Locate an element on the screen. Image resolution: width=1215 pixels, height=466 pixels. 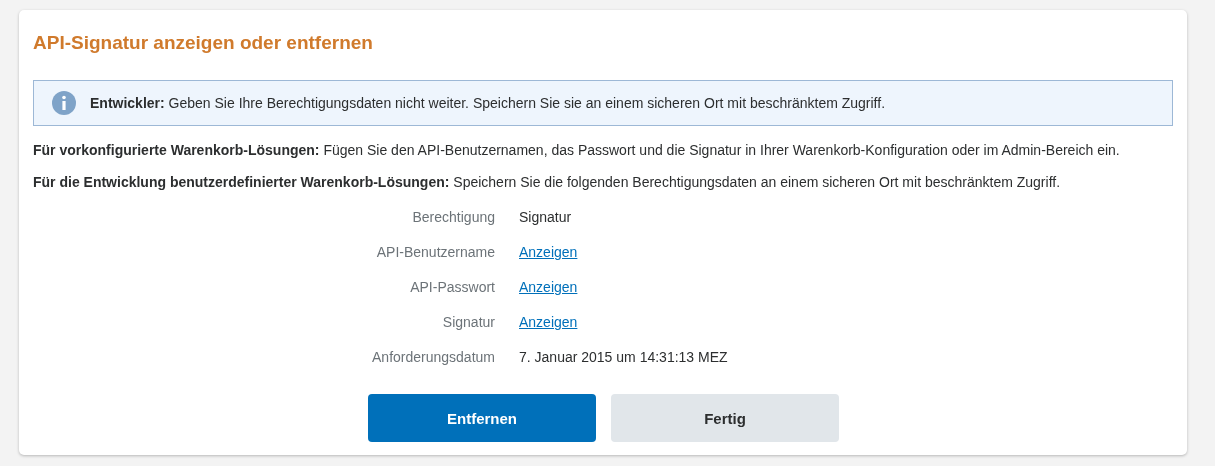
instruction-text: Für vorkonfigurierte Warenkorb-Lösungen: Fügen Sie den API-Benutzernamen, das Passwort und die Signatur in Ihrer Warenkorb-Konfiguration oder im Admin-Bereich ein. is located at coordinates (577, 150).